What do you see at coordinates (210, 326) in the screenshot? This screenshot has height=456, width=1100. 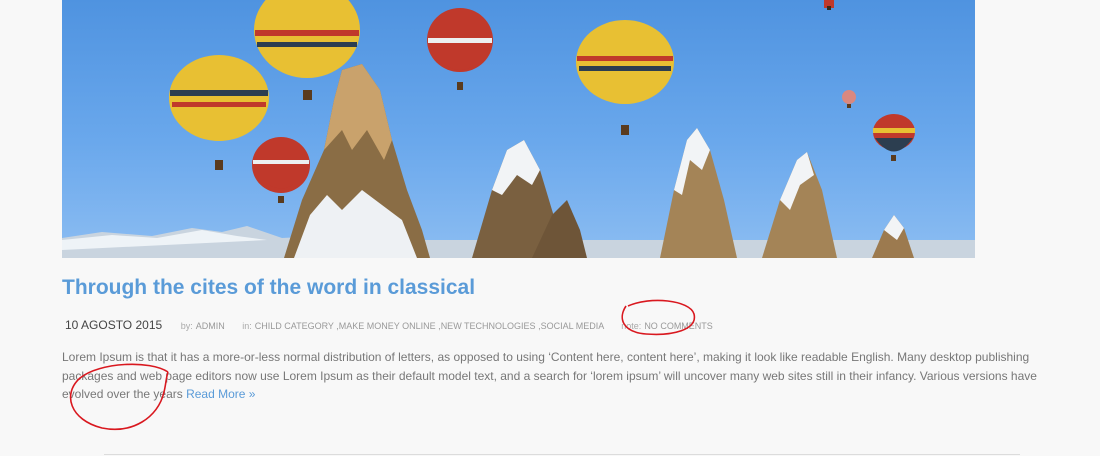 I see `author-link: ADMIN` at bounding box center [210, 326].